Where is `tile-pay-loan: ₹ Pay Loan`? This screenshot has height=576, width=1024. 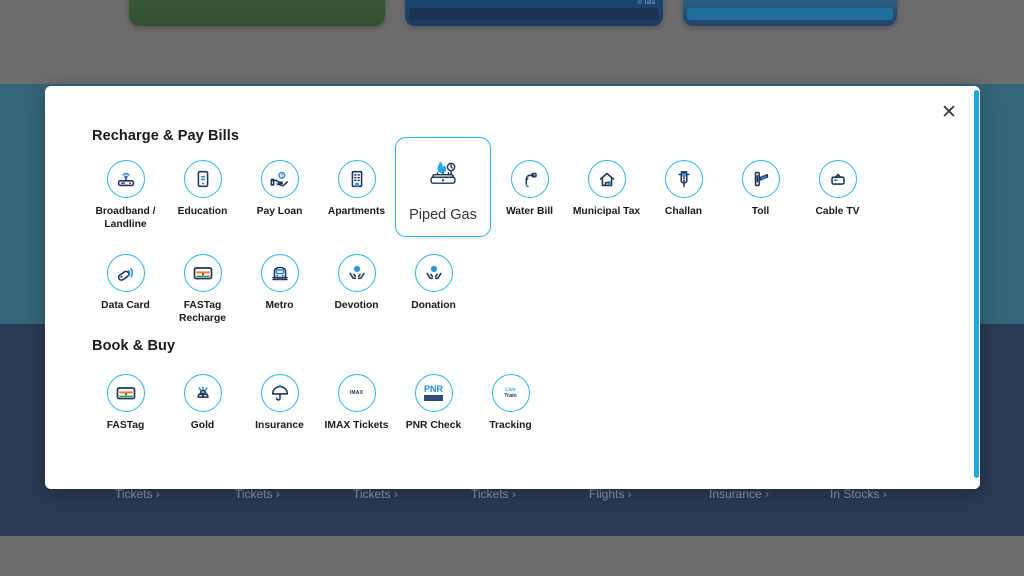 tile-pay-loan: ₹ Pay Loan is located at coordinates (279, 198).